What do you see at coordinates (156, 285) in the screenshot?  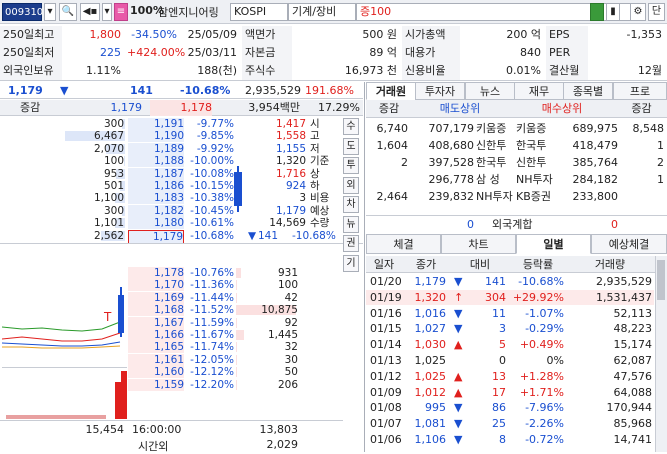 I see `bid-price: 1,170` at bounding box center [156, 285].